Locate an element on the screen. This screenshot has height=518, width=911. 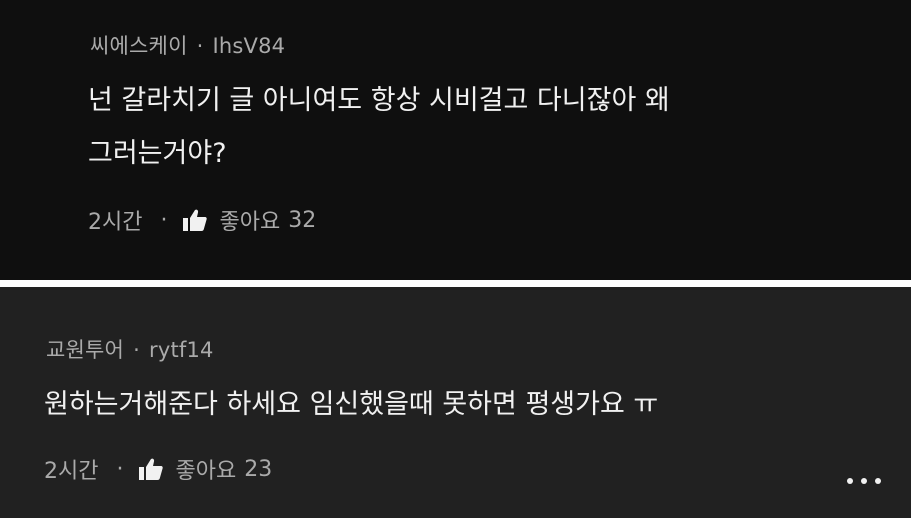
comment-text: 원하는거해준다 하세요 임신했을때 못하면 평생가요 ㅠ is located at coordinates (351, 404).